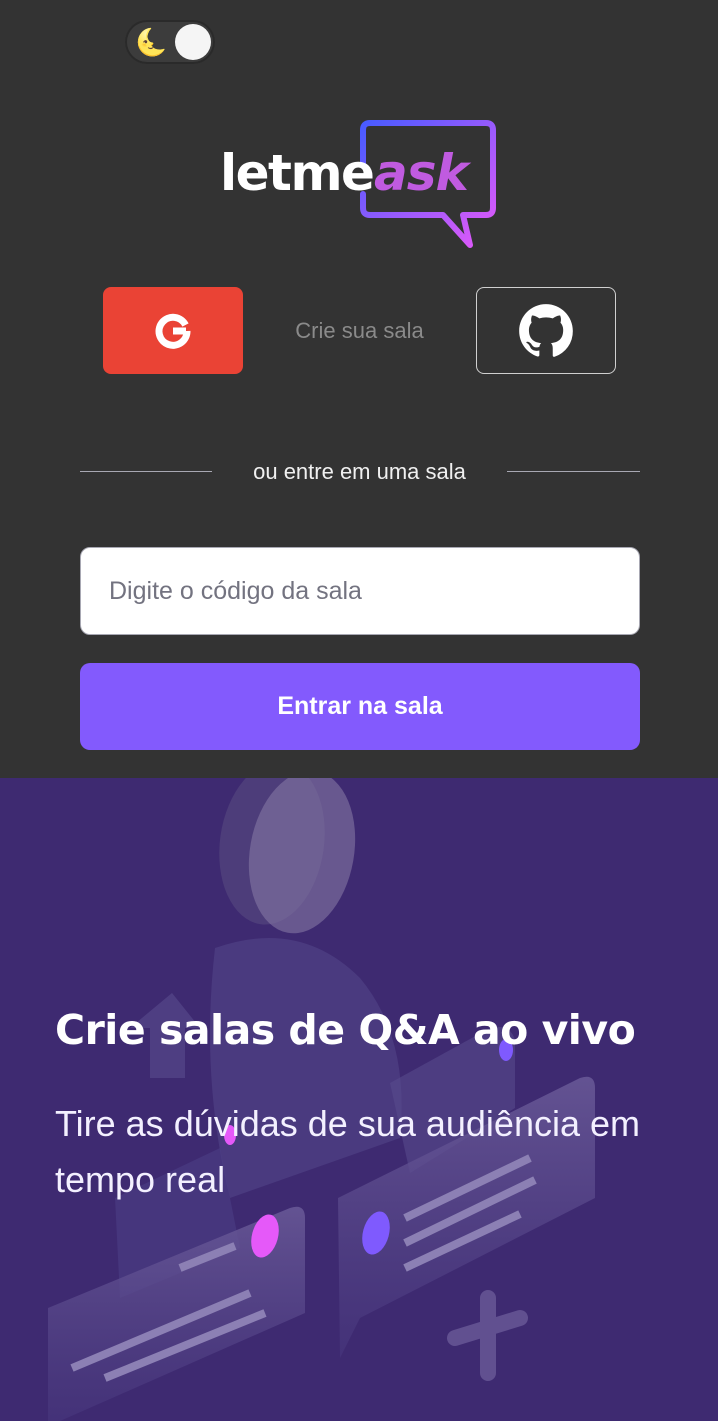  Describe the element at coordinates (297, 173) in the screenshot. I see `logo-text-letme: letme` at that location.